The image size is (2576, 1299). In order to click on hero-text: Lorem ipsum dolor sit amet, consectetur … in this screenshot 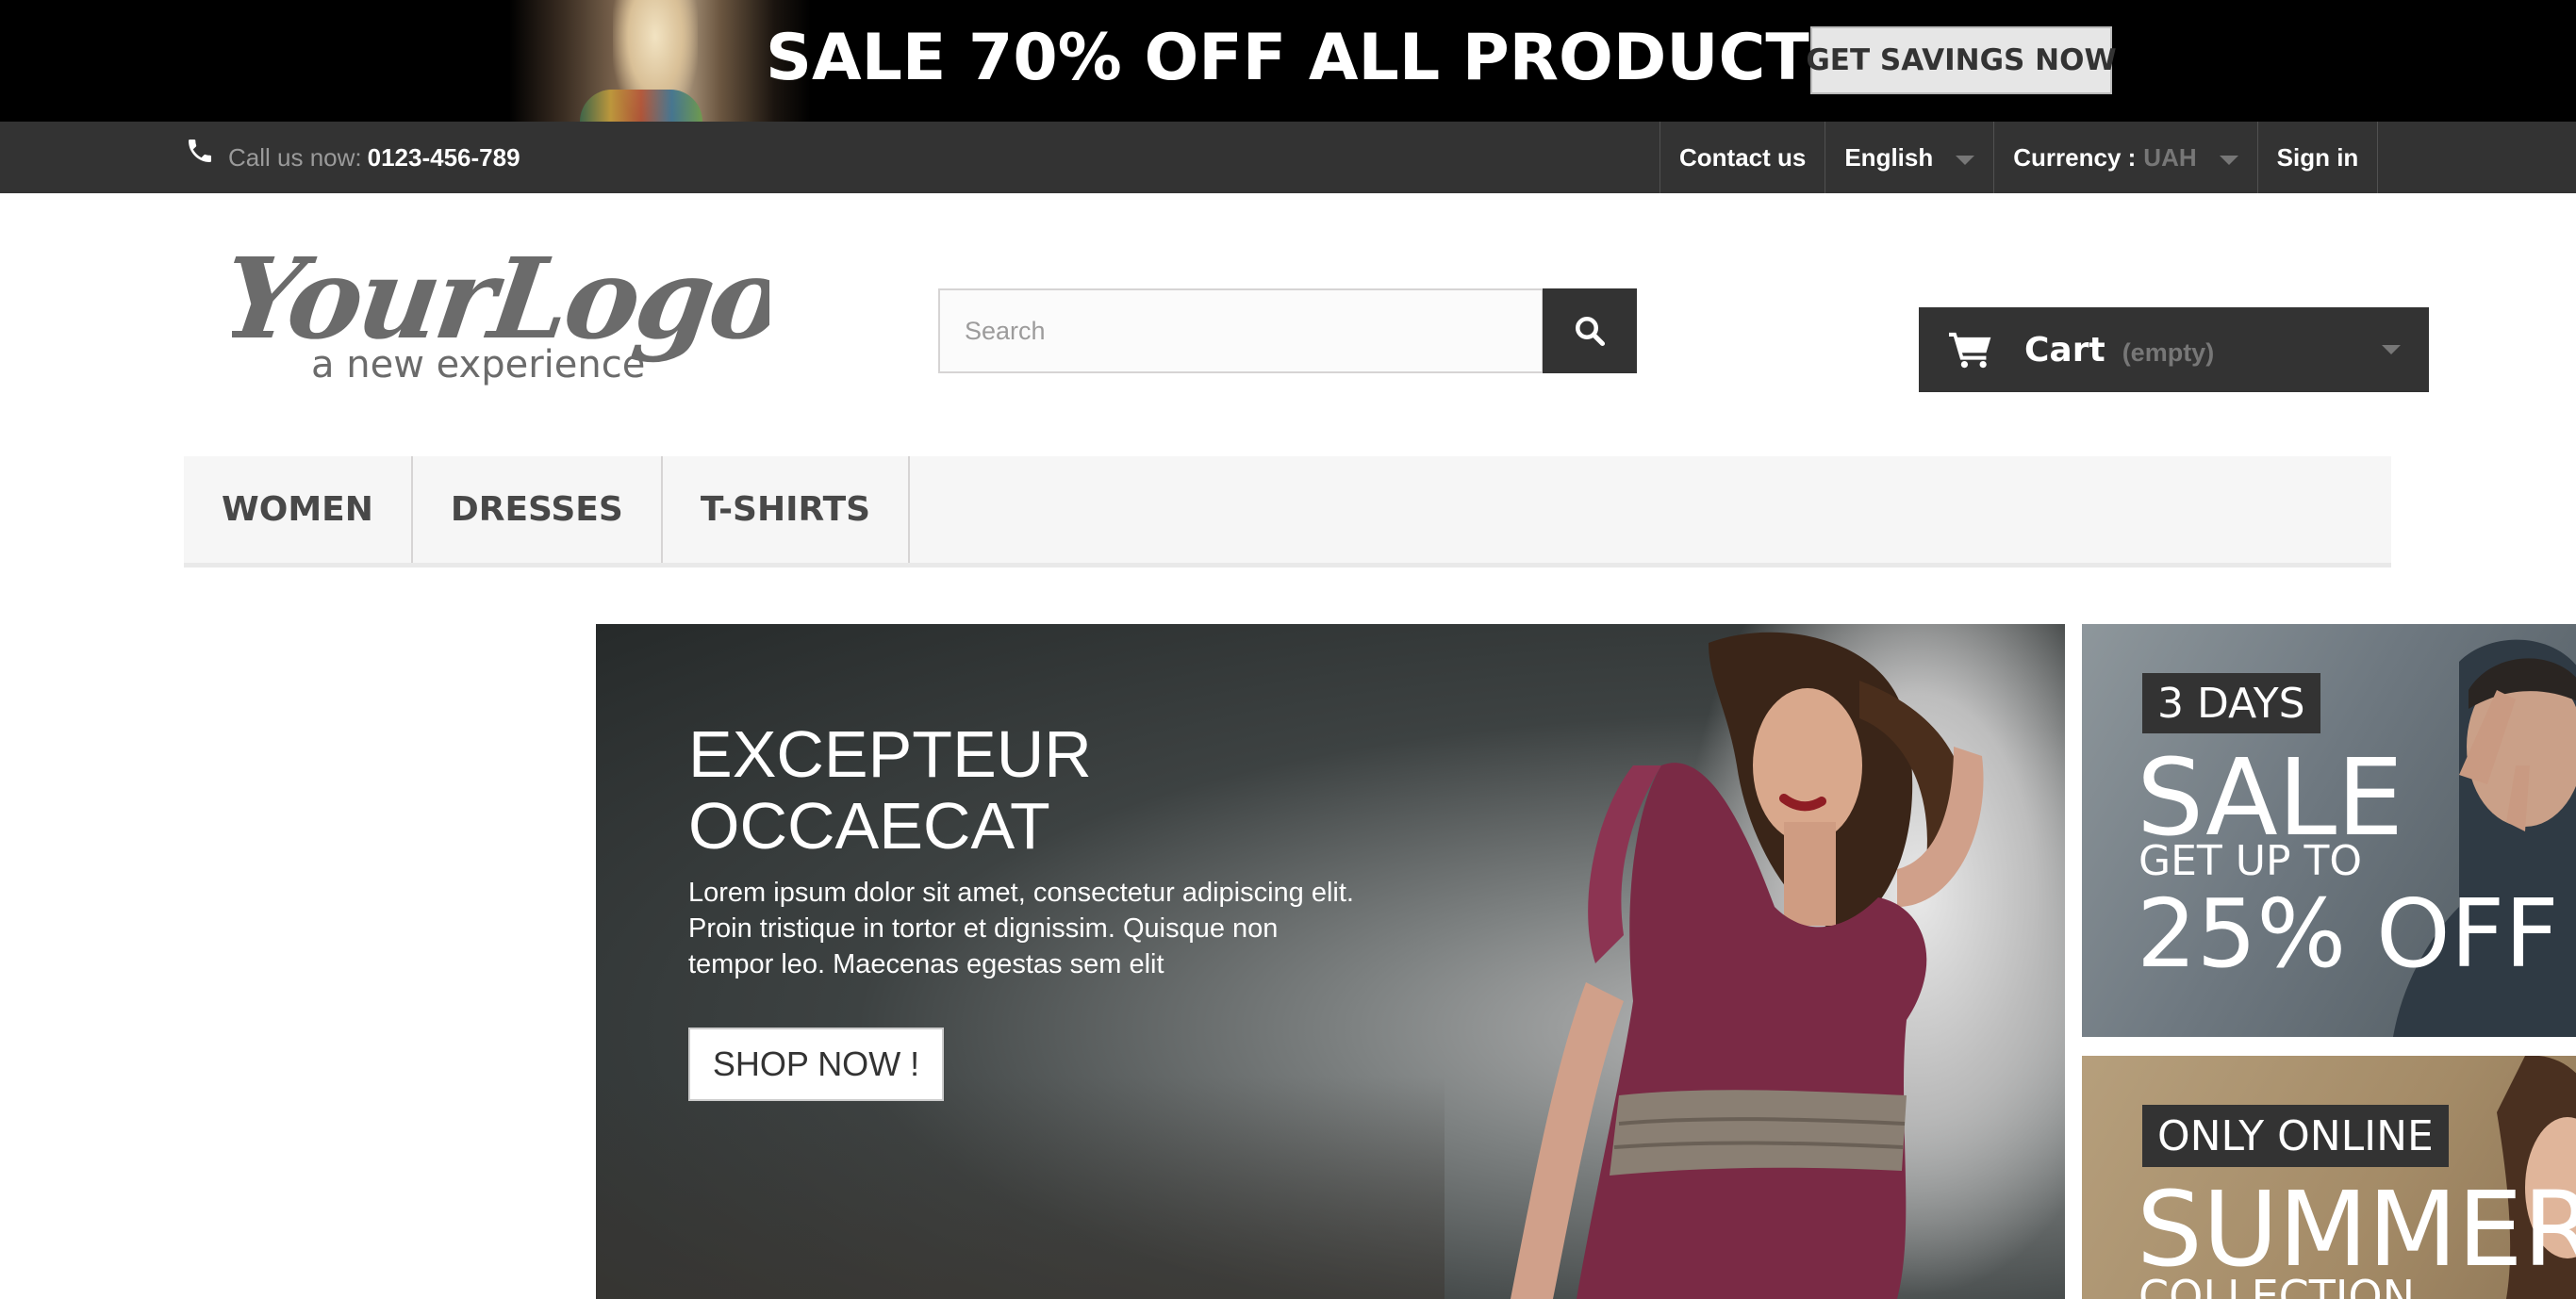, I will do `click(1021, 928)`.